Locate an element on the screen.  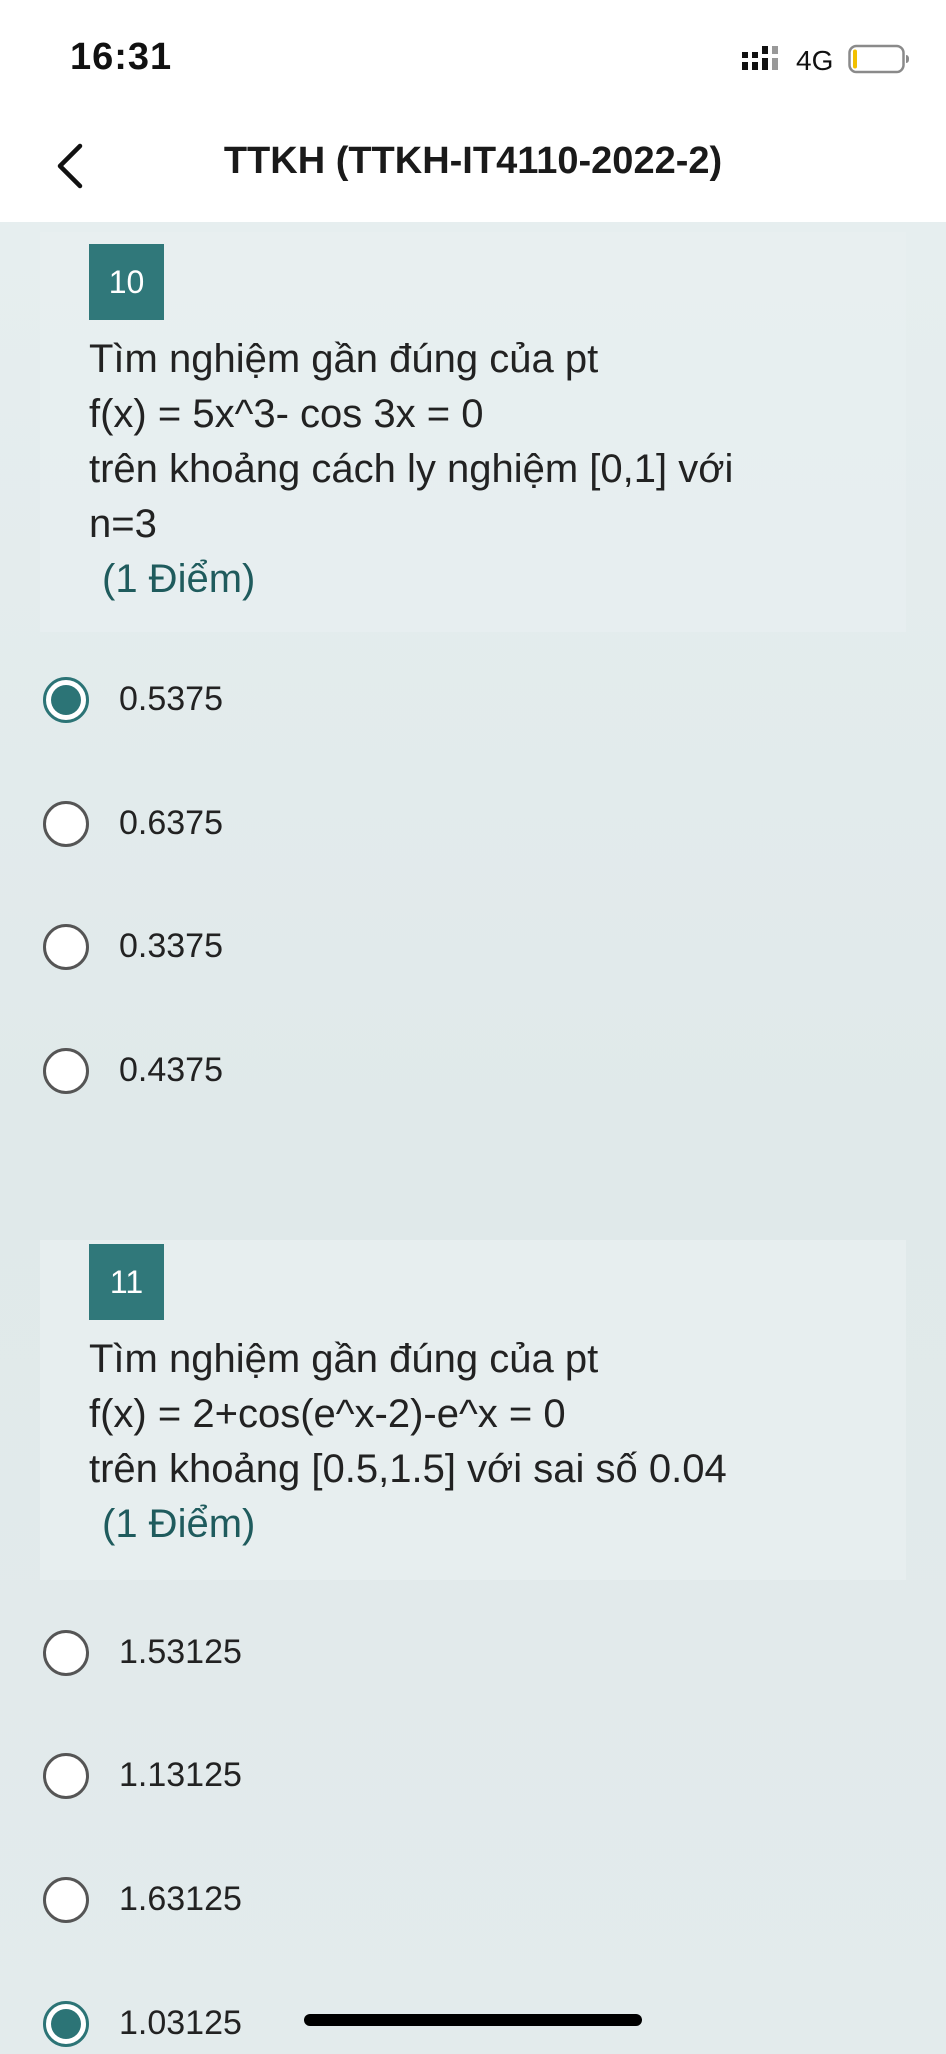
answer-option: 0.4375 is located at coordinates (393, 1073).